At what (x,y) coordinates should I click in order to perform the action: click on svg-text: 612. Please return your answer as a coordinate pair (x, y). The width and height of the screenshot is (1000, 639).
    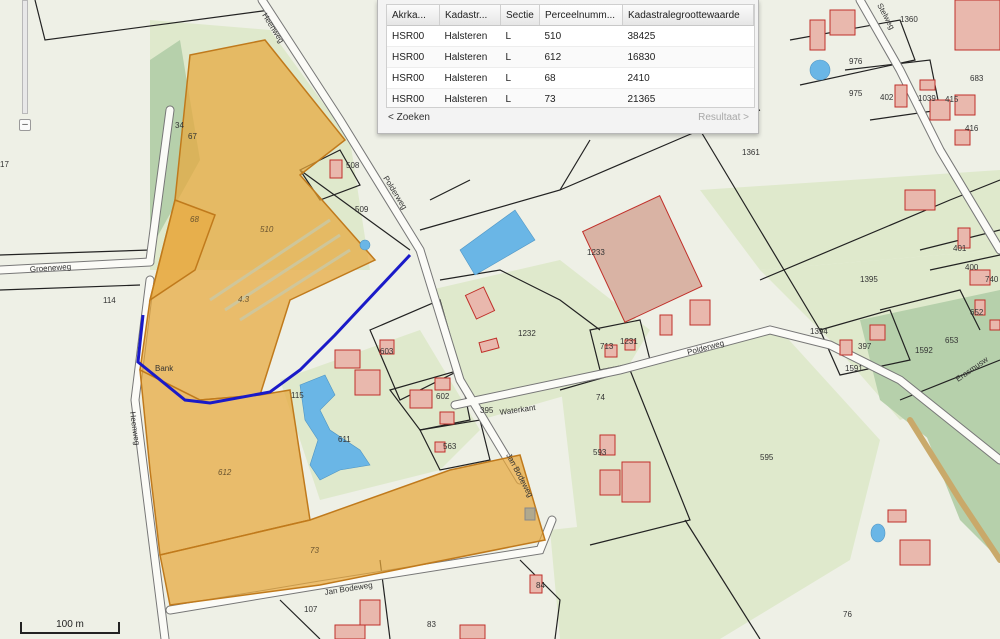
    Looking at the image, I should click on (225, 472).